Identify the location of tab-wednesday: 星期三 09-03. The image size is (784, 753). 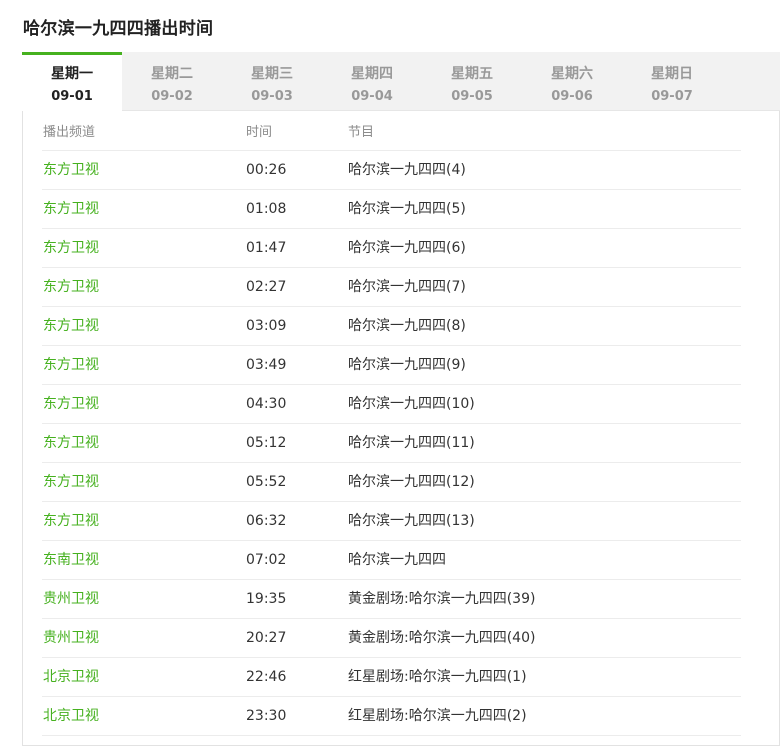
(272, 81).